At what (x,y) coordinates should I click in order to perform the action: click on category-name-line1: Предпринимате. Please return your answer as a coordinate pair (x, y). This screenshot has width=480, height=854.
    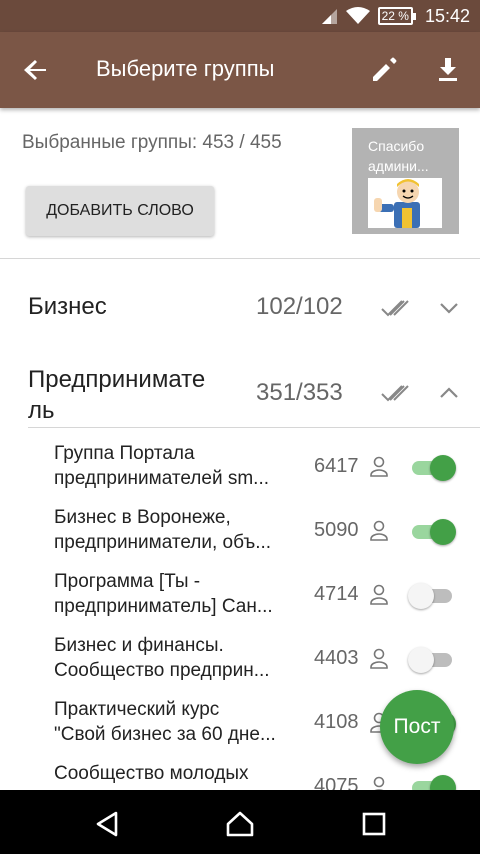
    Looking at the image, I should click on (117, 379).